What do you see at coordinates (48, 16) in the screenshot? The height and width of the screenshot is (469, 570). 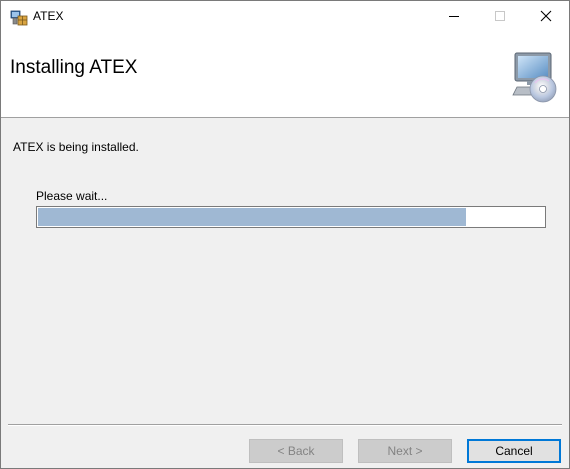 I see `window-title: ATEX` at bounding box center [48, 16].